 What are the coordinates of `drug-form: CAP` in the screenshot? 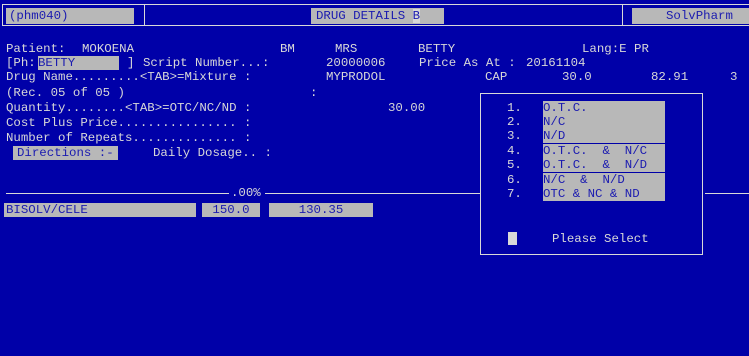 It's located at (496, 77).